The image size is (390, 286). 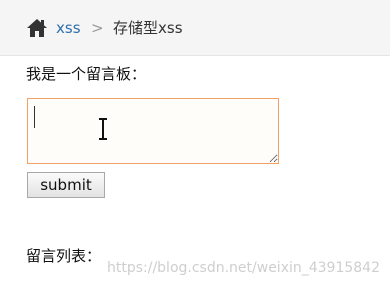 What do you see at coordinates (103, 129) in the screenshot?
I see `ibeam-cursor-icon` at bounding box center [103, 129].